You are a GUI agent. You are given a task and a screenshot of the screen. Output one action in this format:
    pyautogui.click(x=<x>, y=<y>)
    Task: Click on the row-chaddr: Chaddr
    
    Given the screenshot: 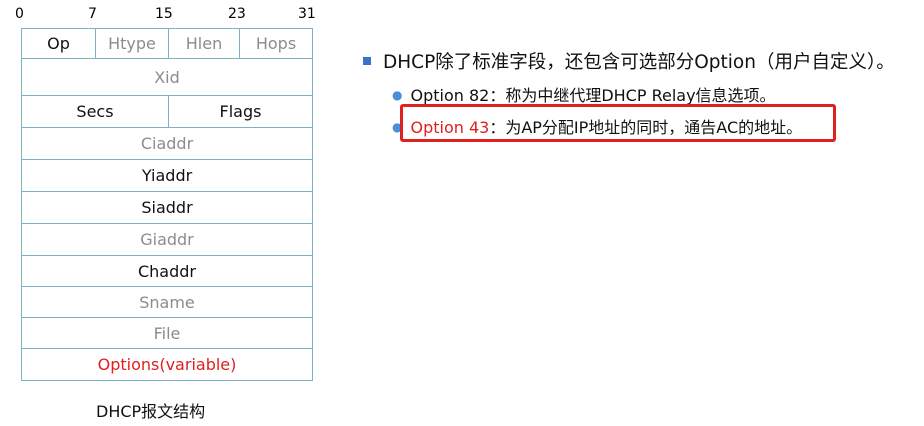 What is the action you would take?
    pyautogui.click(x=167, y=271)
    